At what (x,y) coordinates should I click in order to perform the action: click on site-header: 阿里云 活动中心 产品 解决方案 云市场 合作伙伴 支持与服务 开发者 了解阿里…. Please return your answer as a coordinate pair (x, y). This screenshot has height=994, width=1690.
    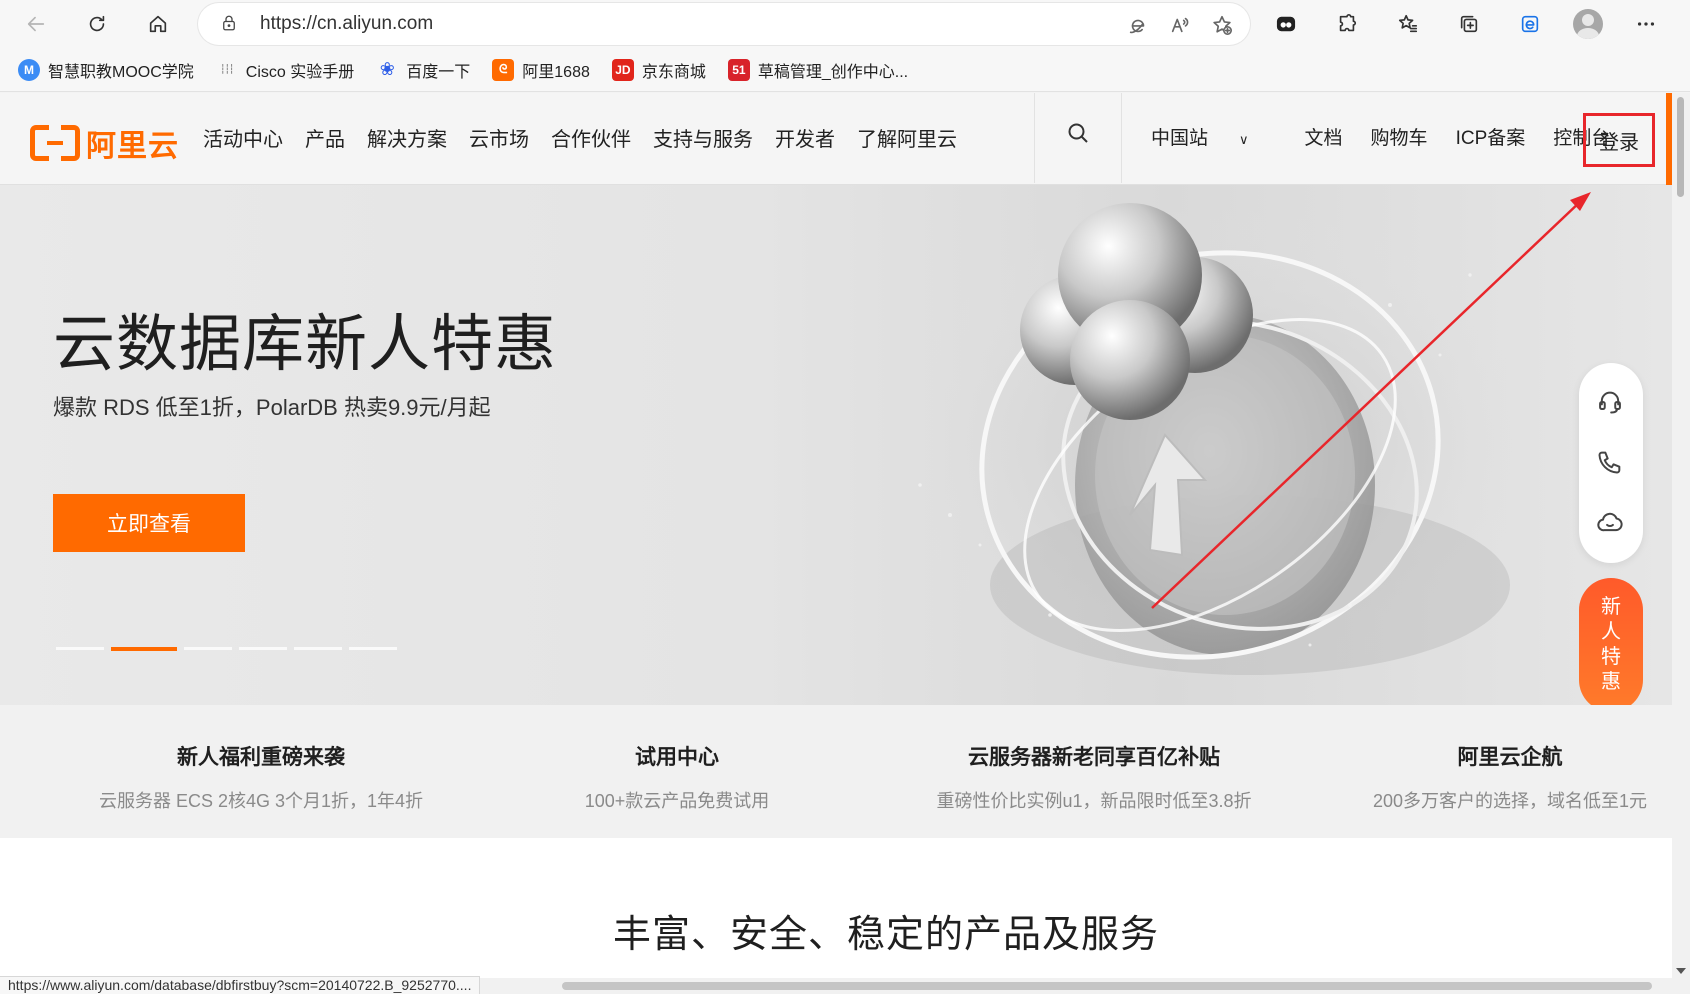
    Looking at the image, I should click on (845, 139).